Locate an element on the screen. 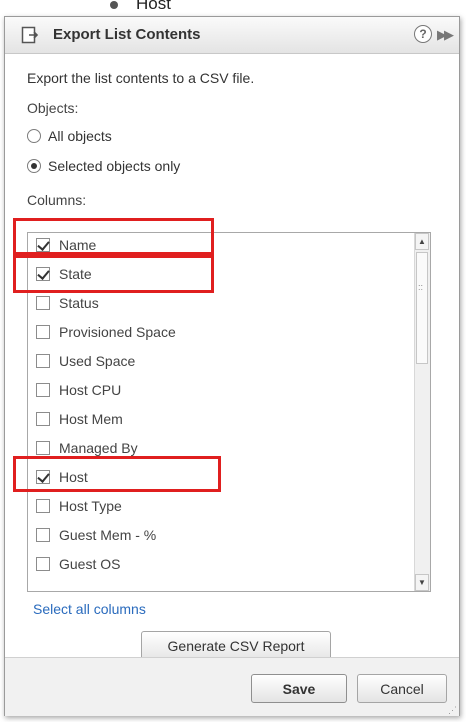 The image size is (466, 722). dialog-footer: Save Cancel ⋰ is located at coordinates (232, 686).